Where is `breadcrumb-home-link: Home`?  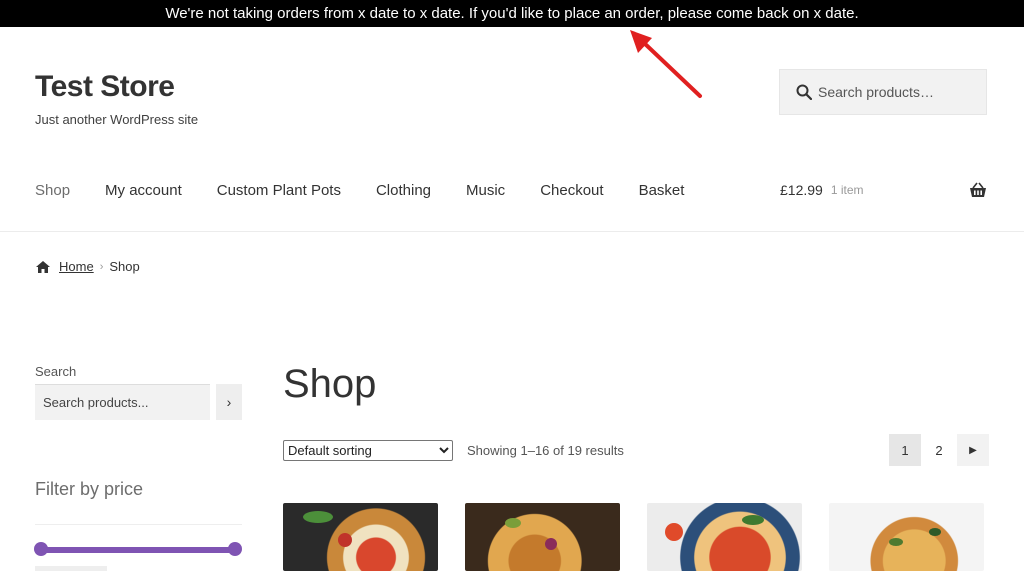 breadcrumb-home-link: Home is located at coordinates (76, 266).